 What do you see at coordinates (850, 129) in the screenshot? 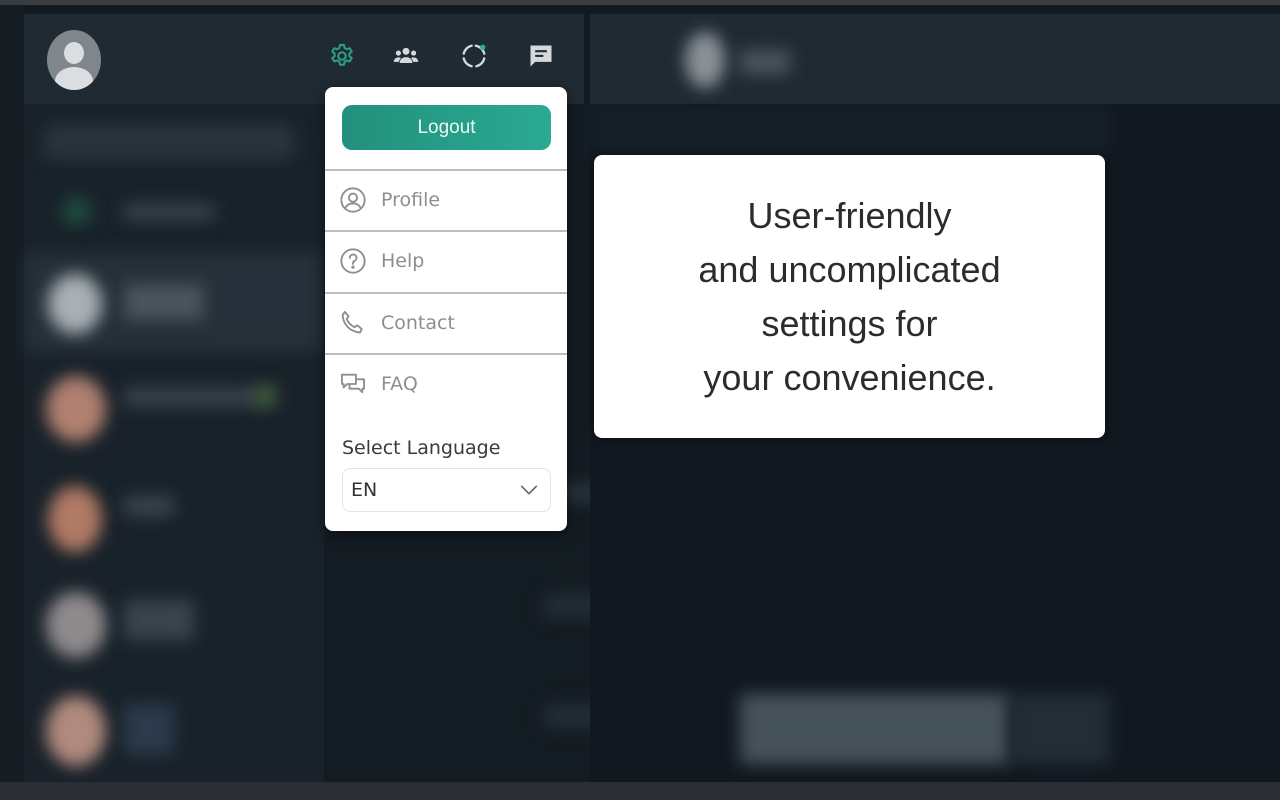
I see `wallpaper-pattern` at bounding box center [850, 129].